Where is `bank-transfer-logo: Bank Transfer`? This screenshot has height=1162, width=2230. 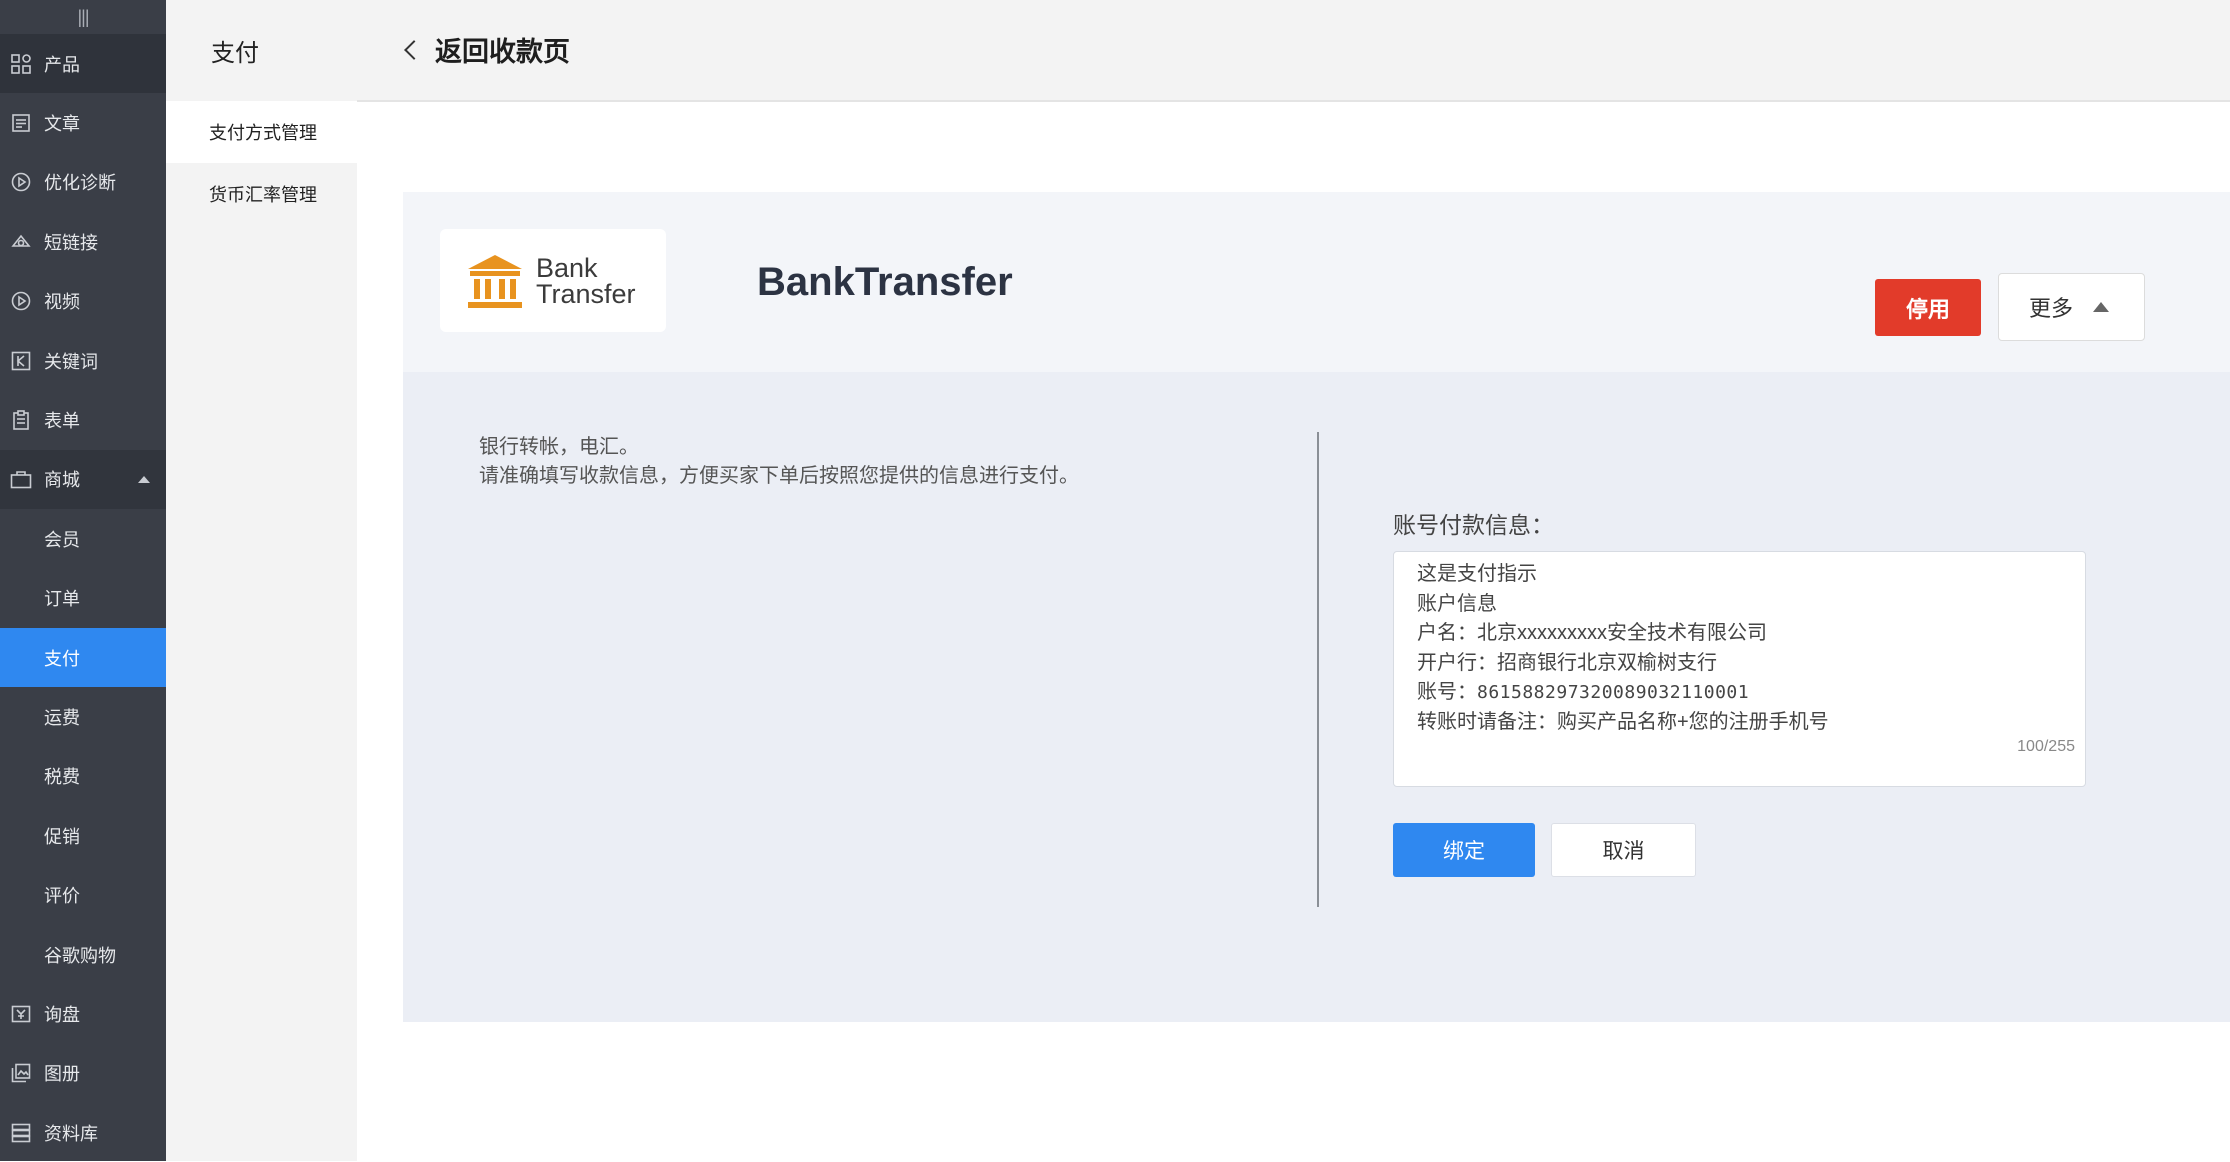 bank-transfer-logo: Bank Transfer is located at coordinates (553, 280).